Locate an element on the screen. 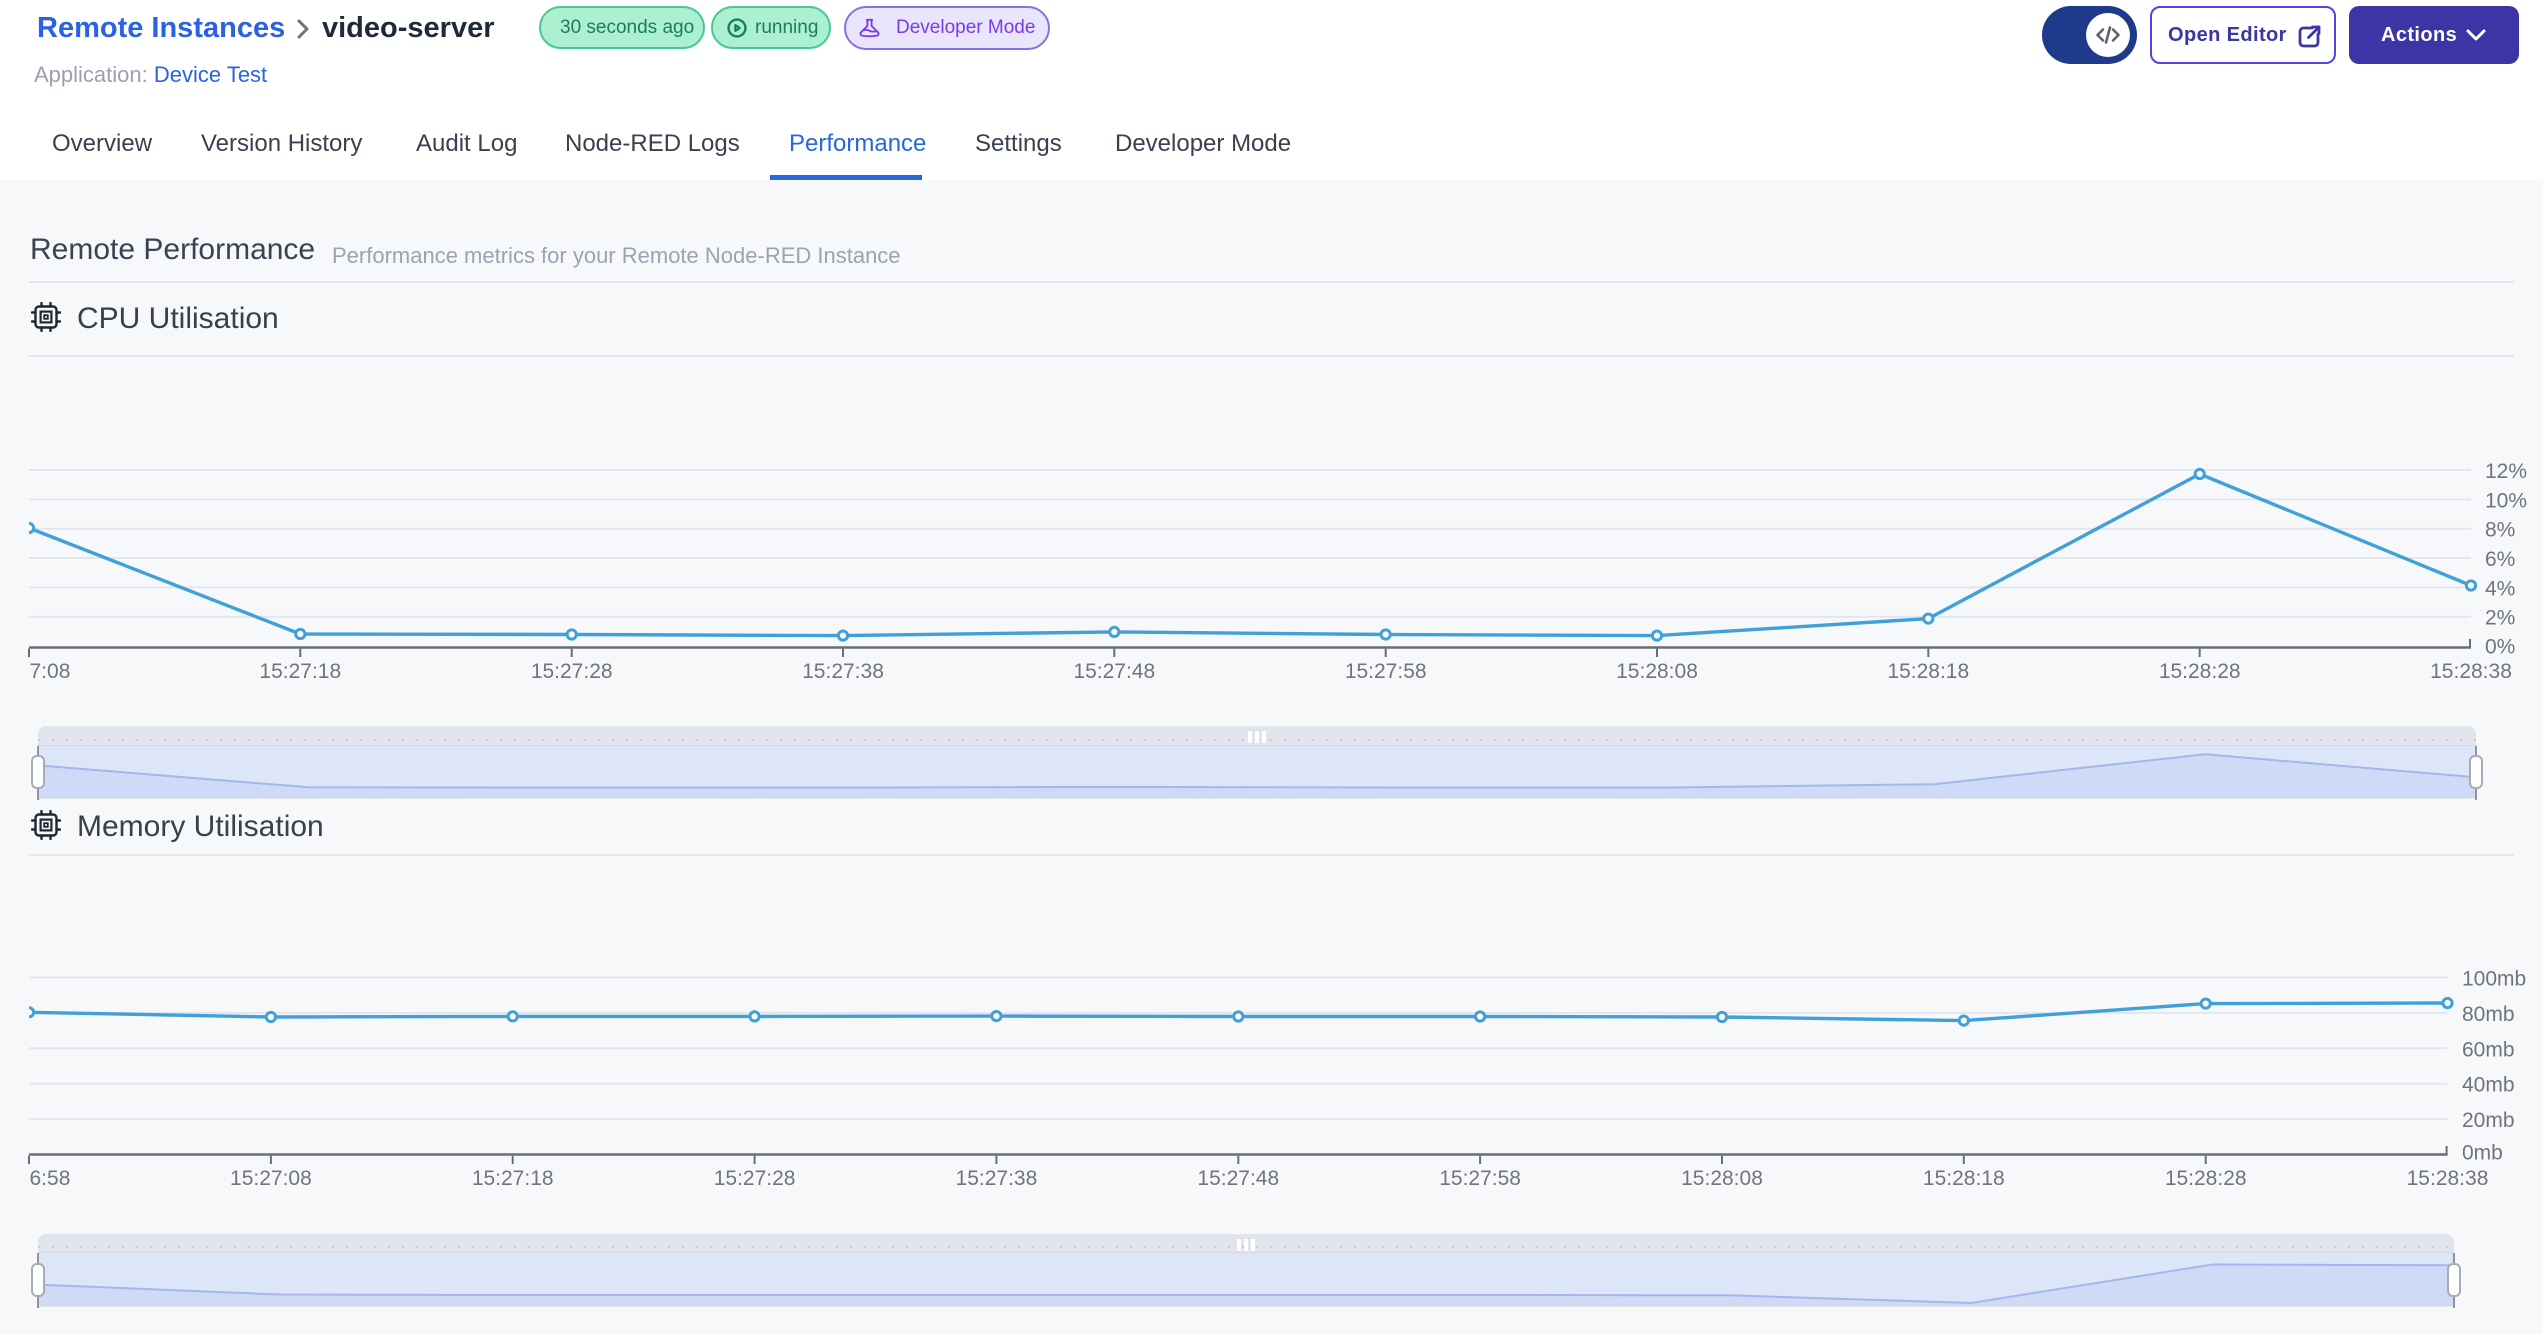  svg-text: 100mb is located at coordinates (2494, 979).